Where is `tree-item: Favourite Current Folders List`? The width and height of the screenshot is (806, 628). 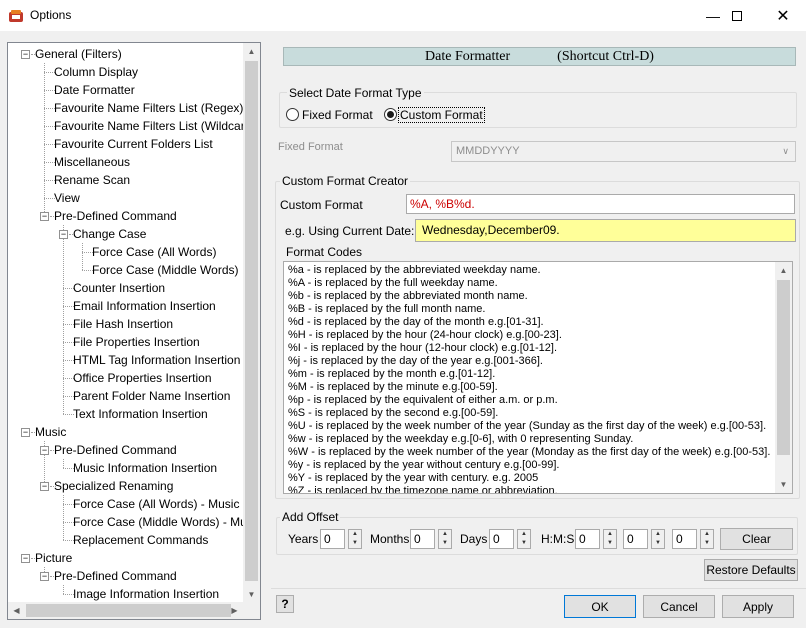 tree-item: Favourite Current Folders List is located at coordinates (133, 144).